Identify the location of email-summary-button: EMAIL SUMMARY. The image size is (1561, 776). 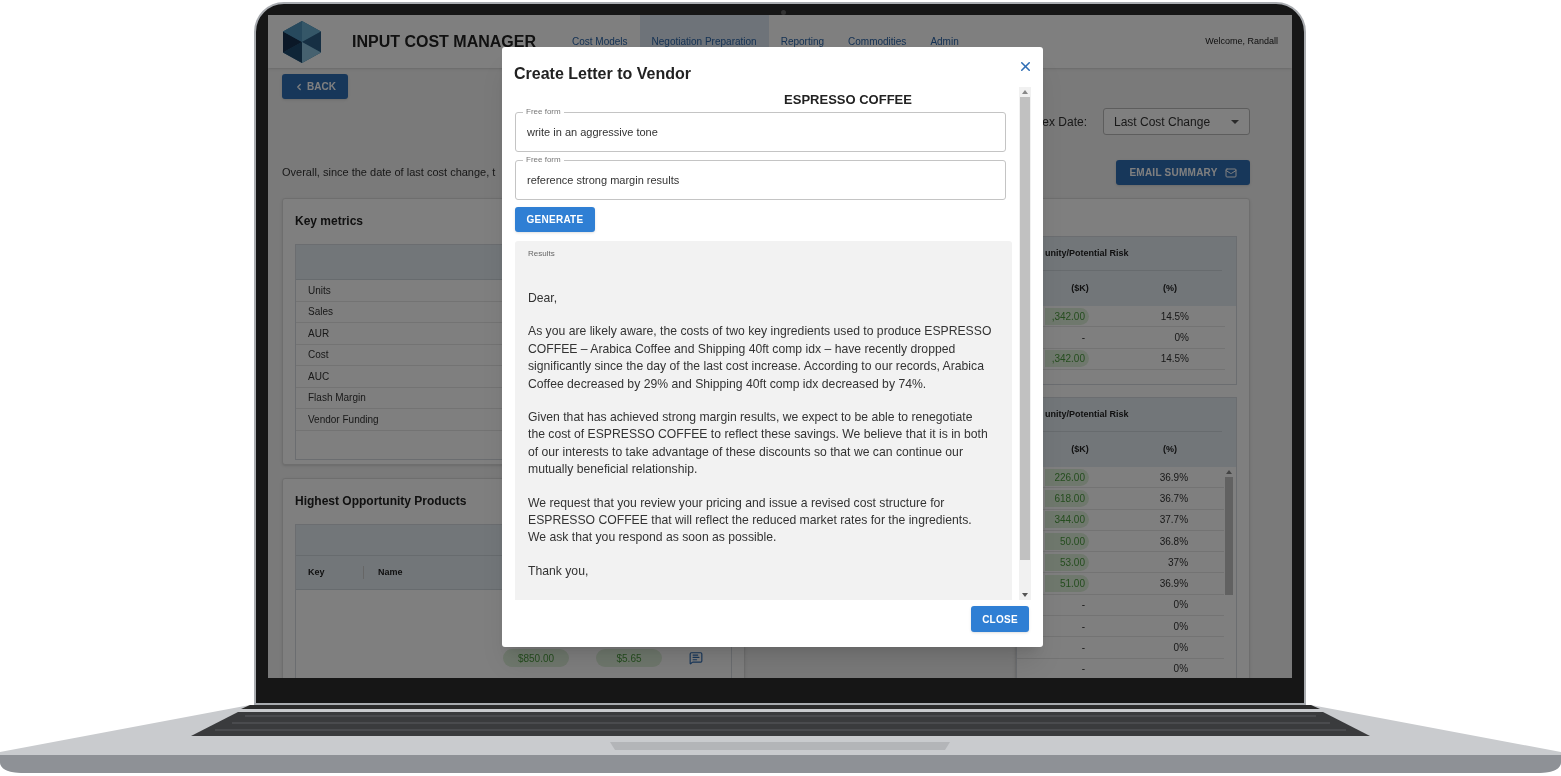
(1183, 172).